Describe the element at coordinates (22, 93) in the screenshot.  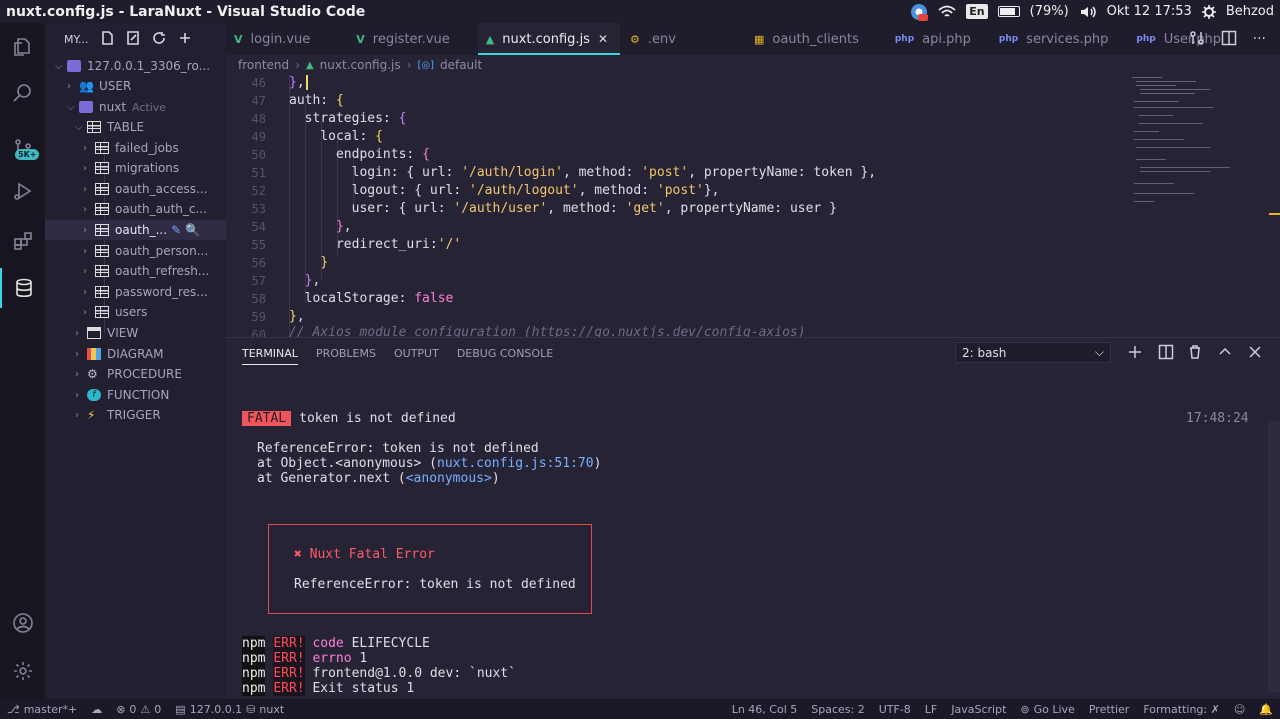
I see `search-icon` at that location.